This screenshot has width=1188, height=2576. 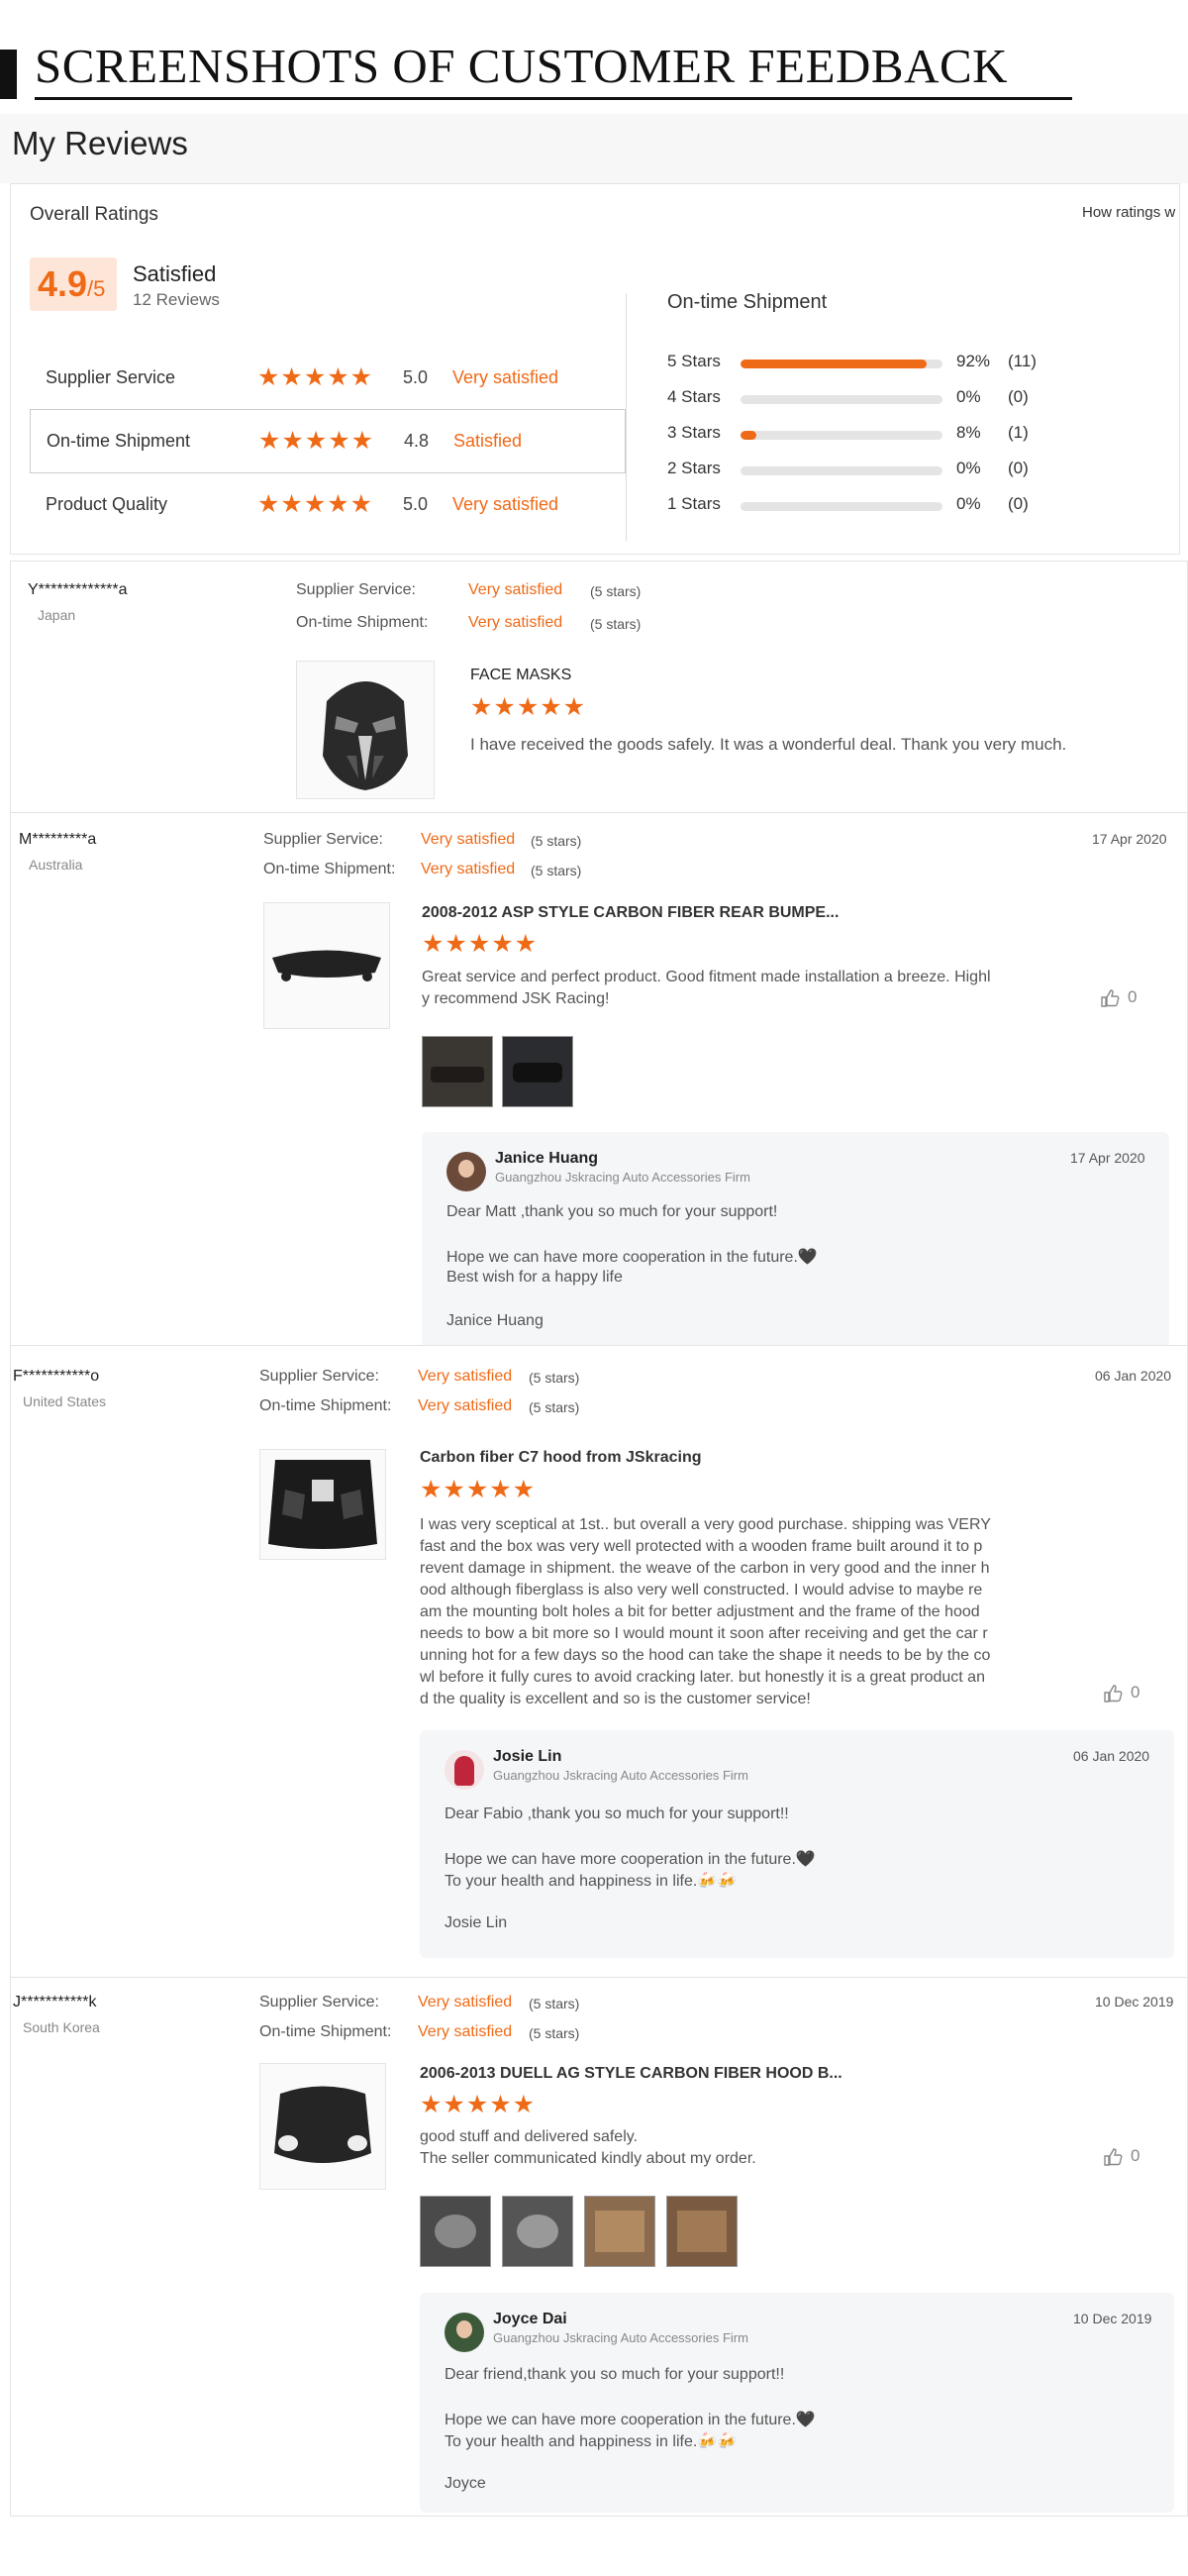 What do you see at coordinates (973, 361) in the screenshot?
I see `breakdown-percent: 92%` at bounding box center [973, 361].